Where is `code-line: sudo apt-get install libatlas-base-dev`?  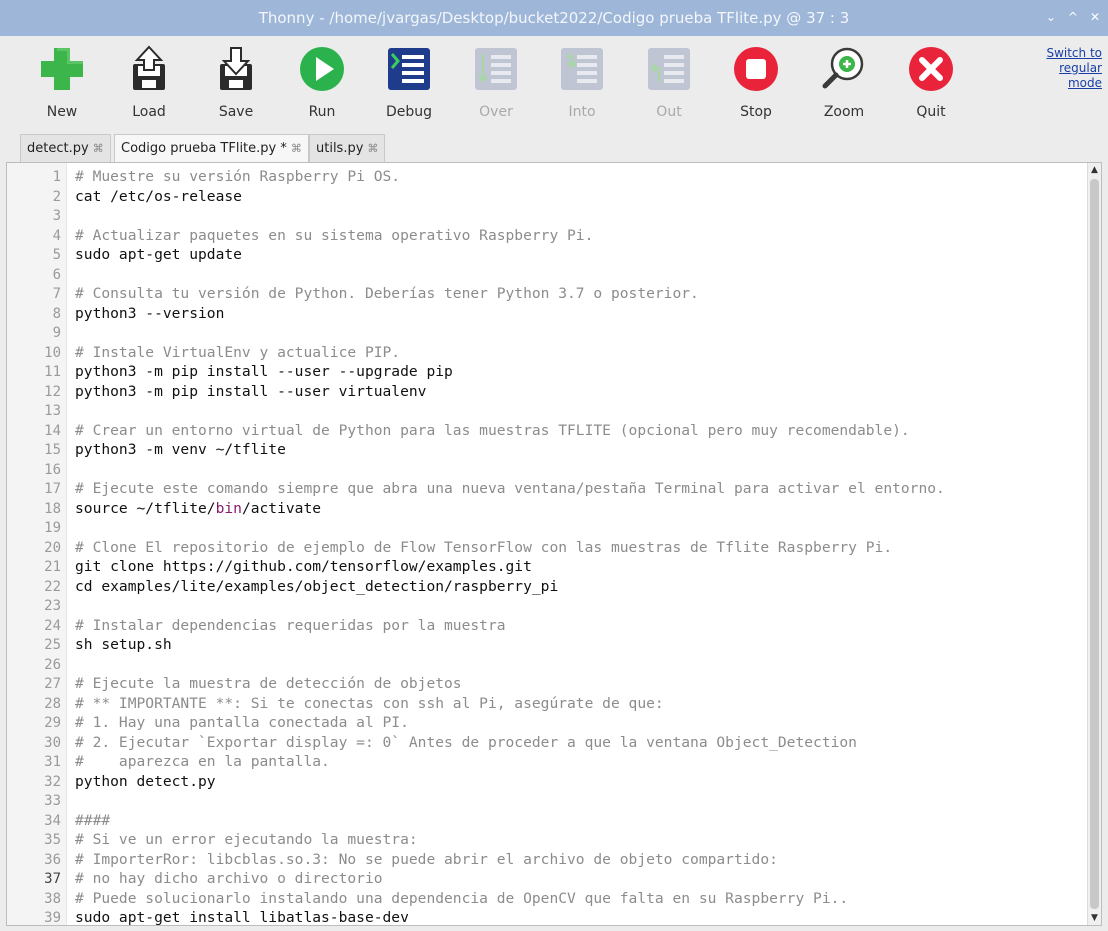 code-line: sudo apt-get install libatlas-base-dev is located at coordinates (242, 917).